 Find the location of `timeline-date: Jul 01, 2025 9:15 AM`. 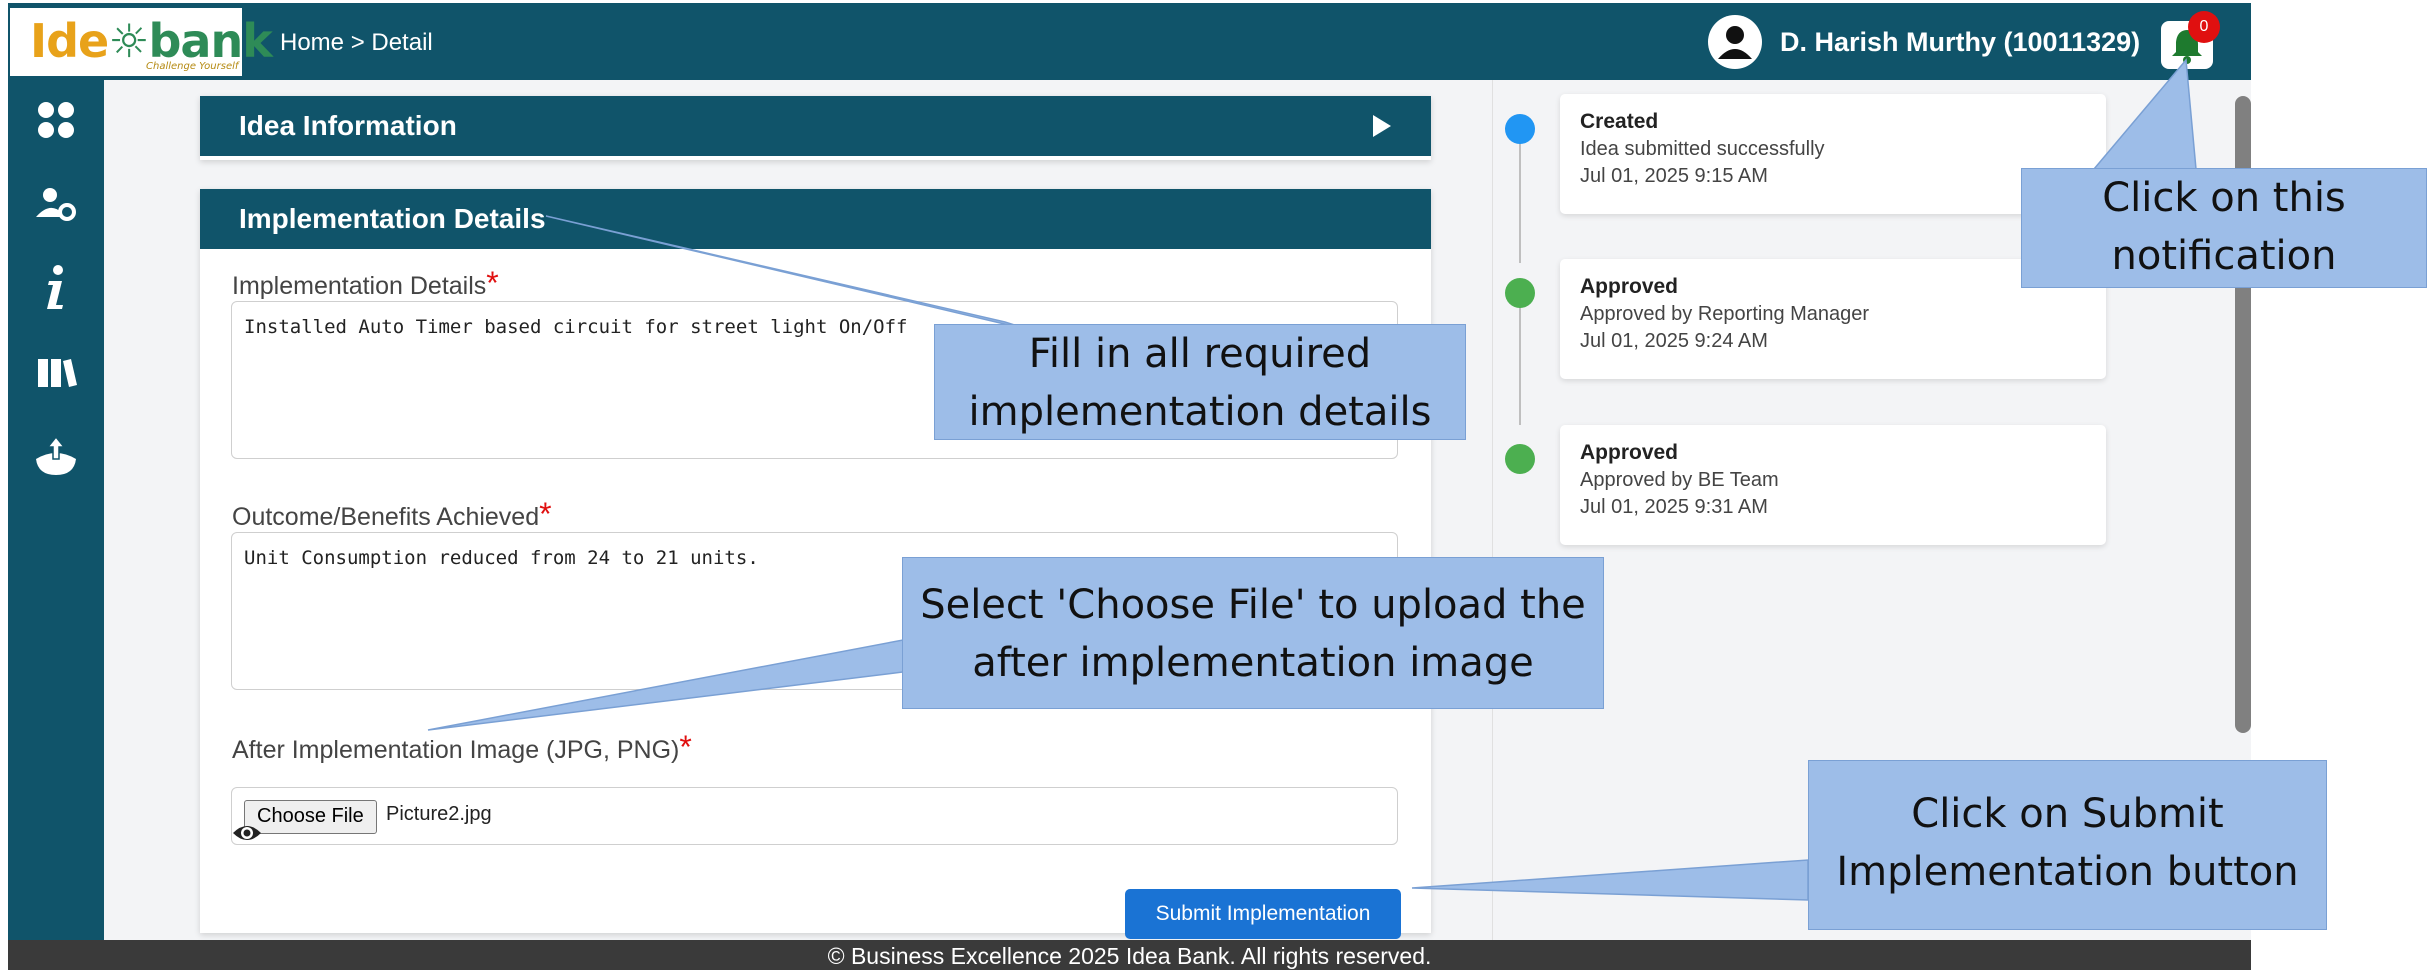

timeline-date: Jul 01, 2025 9:15 AM is located at coordinates (1674, 176).